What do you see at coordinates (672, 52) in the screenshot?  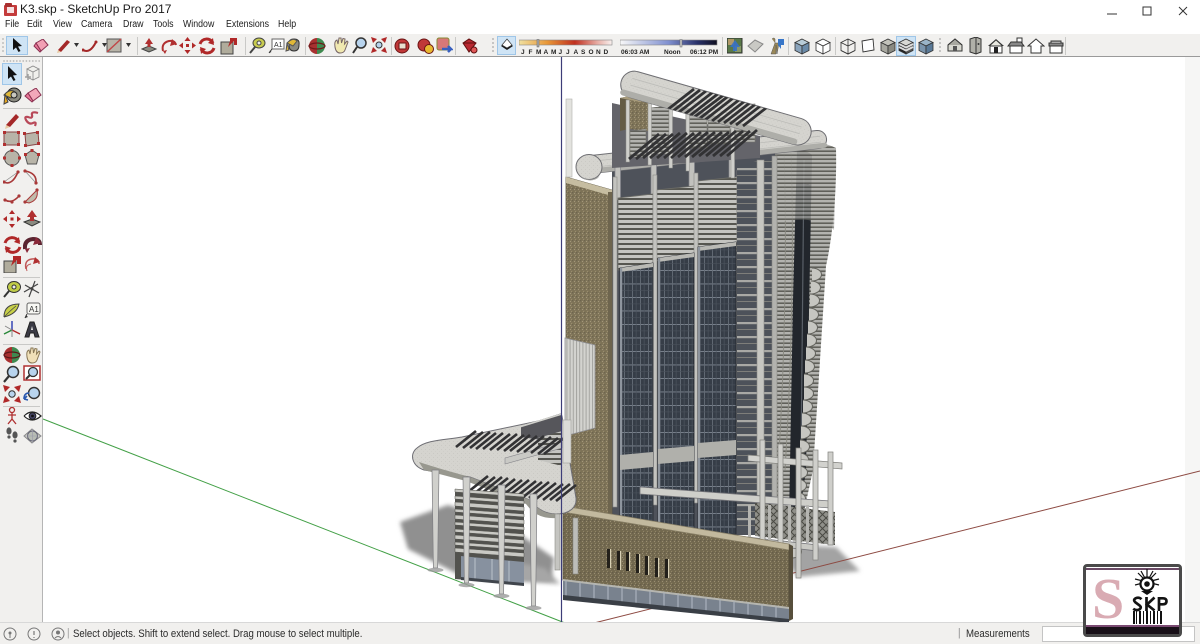 I see `svg-text: Noon` at bounding box center [672, 52].